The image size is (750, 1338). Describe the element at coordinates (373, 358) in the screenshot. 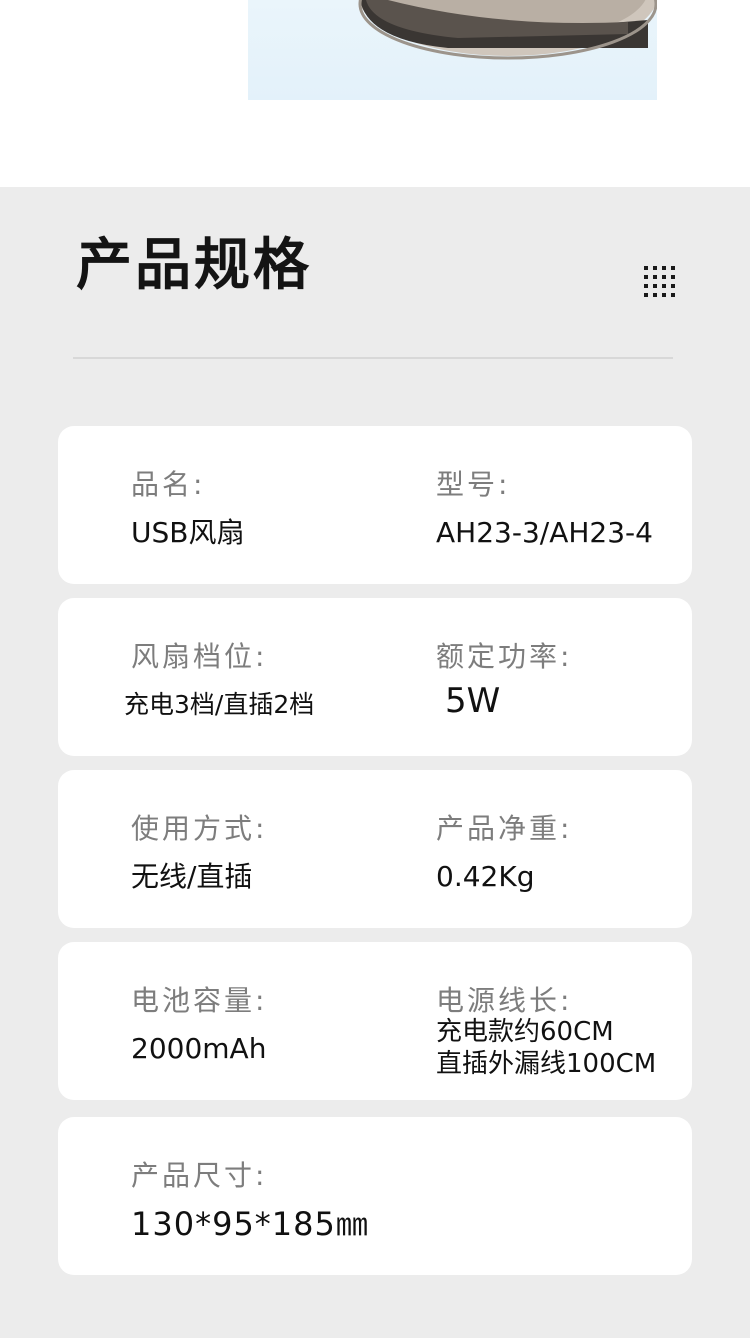

I see `title-divider` at that location.